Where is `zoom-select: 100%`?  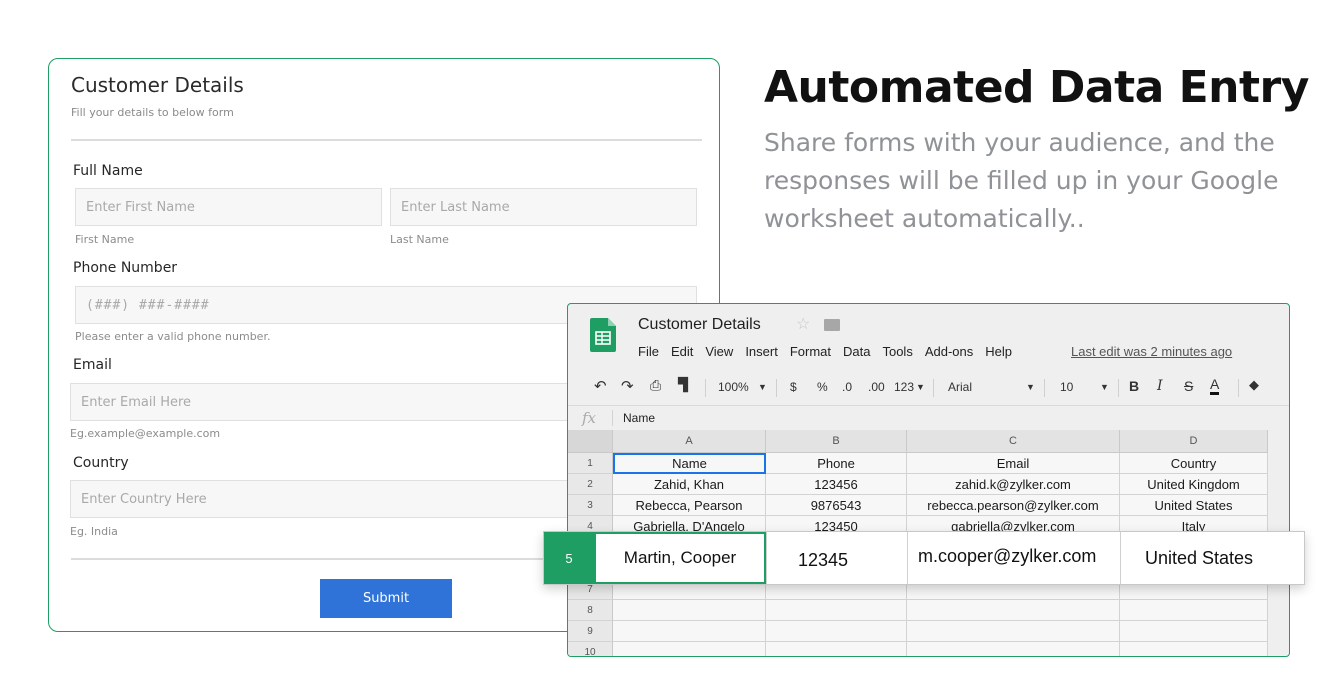 zoom-select: 100% is located at coordinates (733, 387).